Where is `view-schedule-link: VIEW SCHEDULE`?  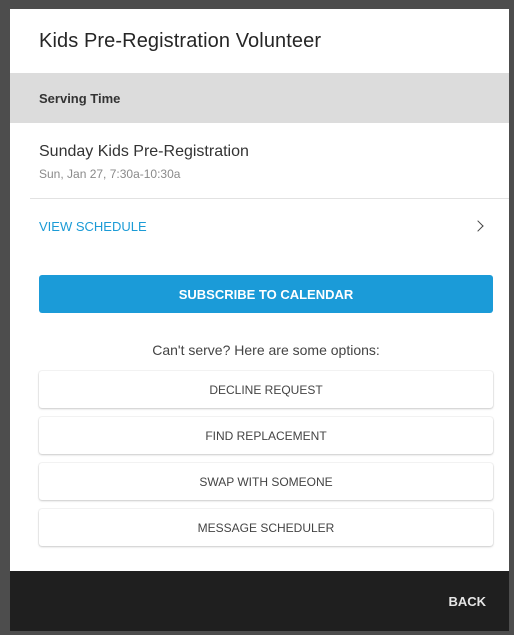
view-schedule-link: VIEW SCHEDULE is located at coordinates (264, 226).